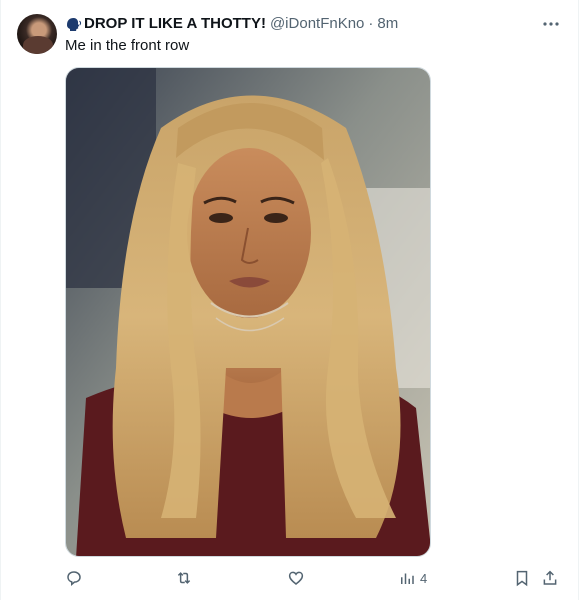 Image resolution: width=579 pixels, height=600 pixels. What do you see at coordinates (387, 24) in the screenshot?
I see `timestamp: 8m` at bounding box center [387, 24].